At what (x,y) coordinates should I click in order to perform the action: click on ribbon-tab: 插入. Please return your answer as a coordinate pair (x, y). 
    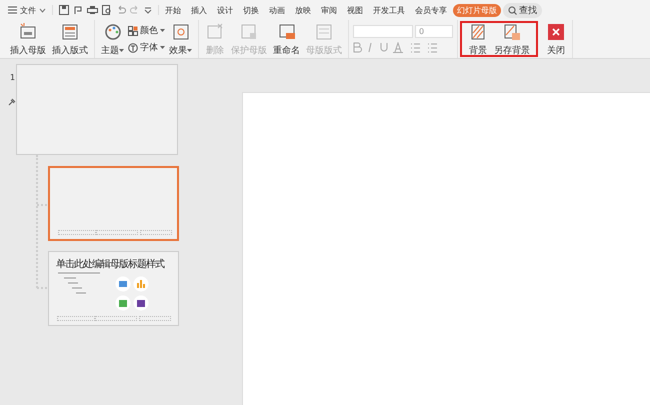
    Looking at the image, I should click on (199, 10).